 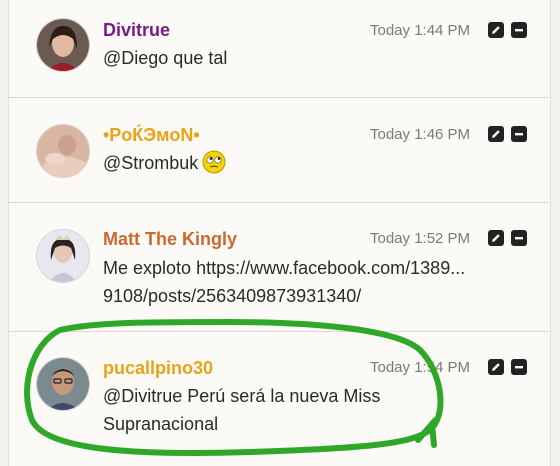 What do you see at coordinates (151, 135) in the screenshot?
I see `username: •PoЌЭмoN•` at bounding box center [151, 135].